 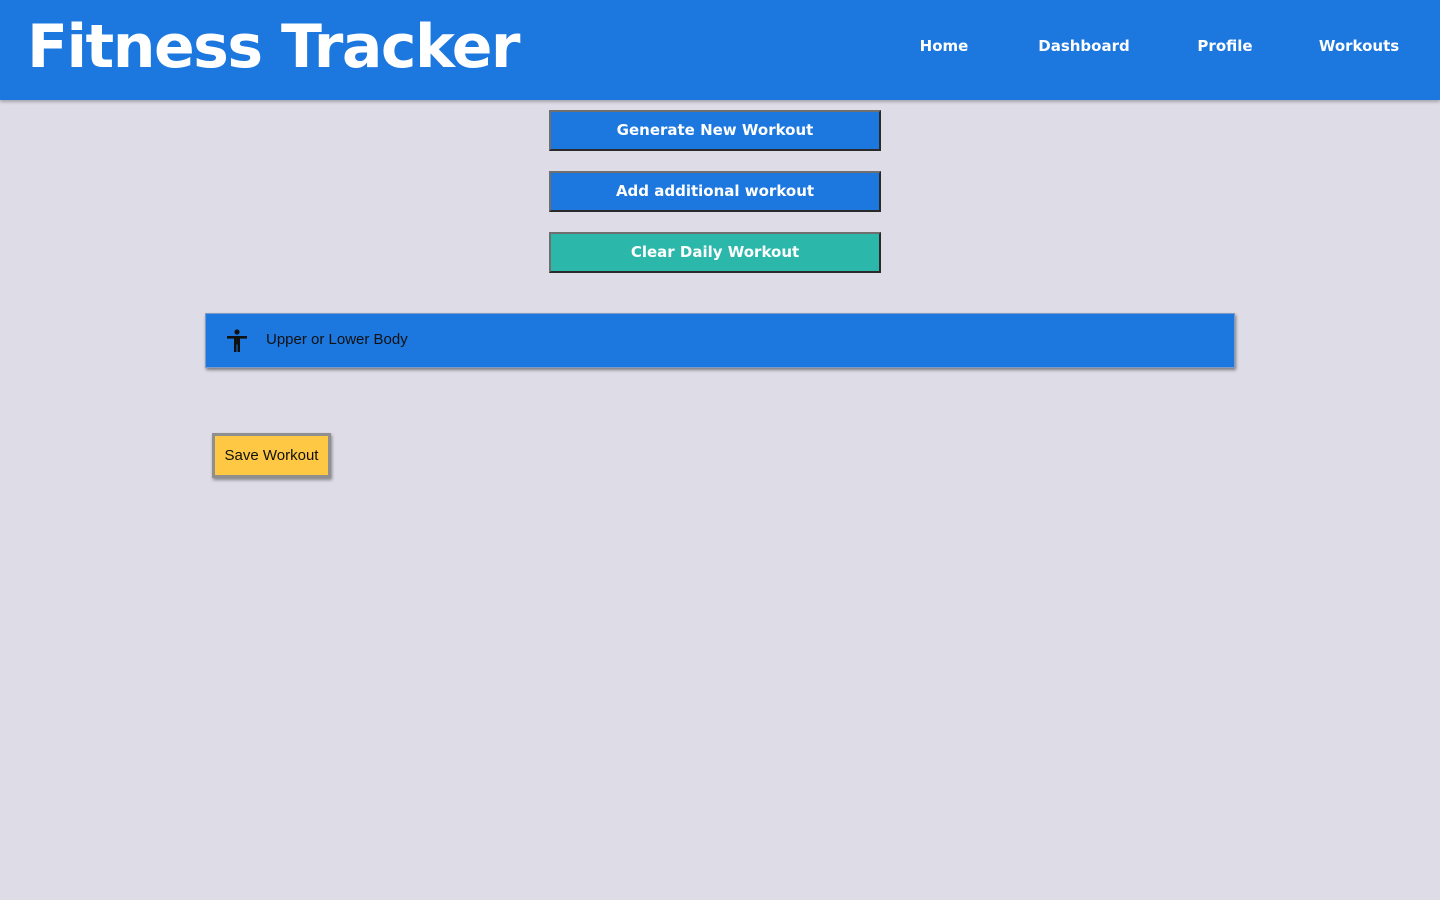 What do you see at coordinates (337, 339) in the screenshot?
I see `workout-label: Upper or Lower Body` at bounding box center [337, 339].